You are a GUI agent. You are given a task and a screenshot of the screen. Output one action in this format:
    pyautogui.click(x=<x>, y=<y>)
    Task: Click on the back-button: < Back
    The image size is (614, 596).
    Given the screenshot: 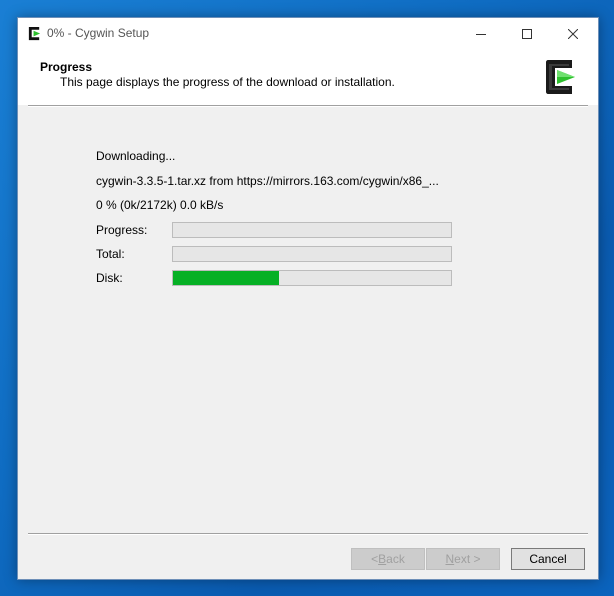 What is the action you would take?
    pyautogui.click(x=388, y=559)
    